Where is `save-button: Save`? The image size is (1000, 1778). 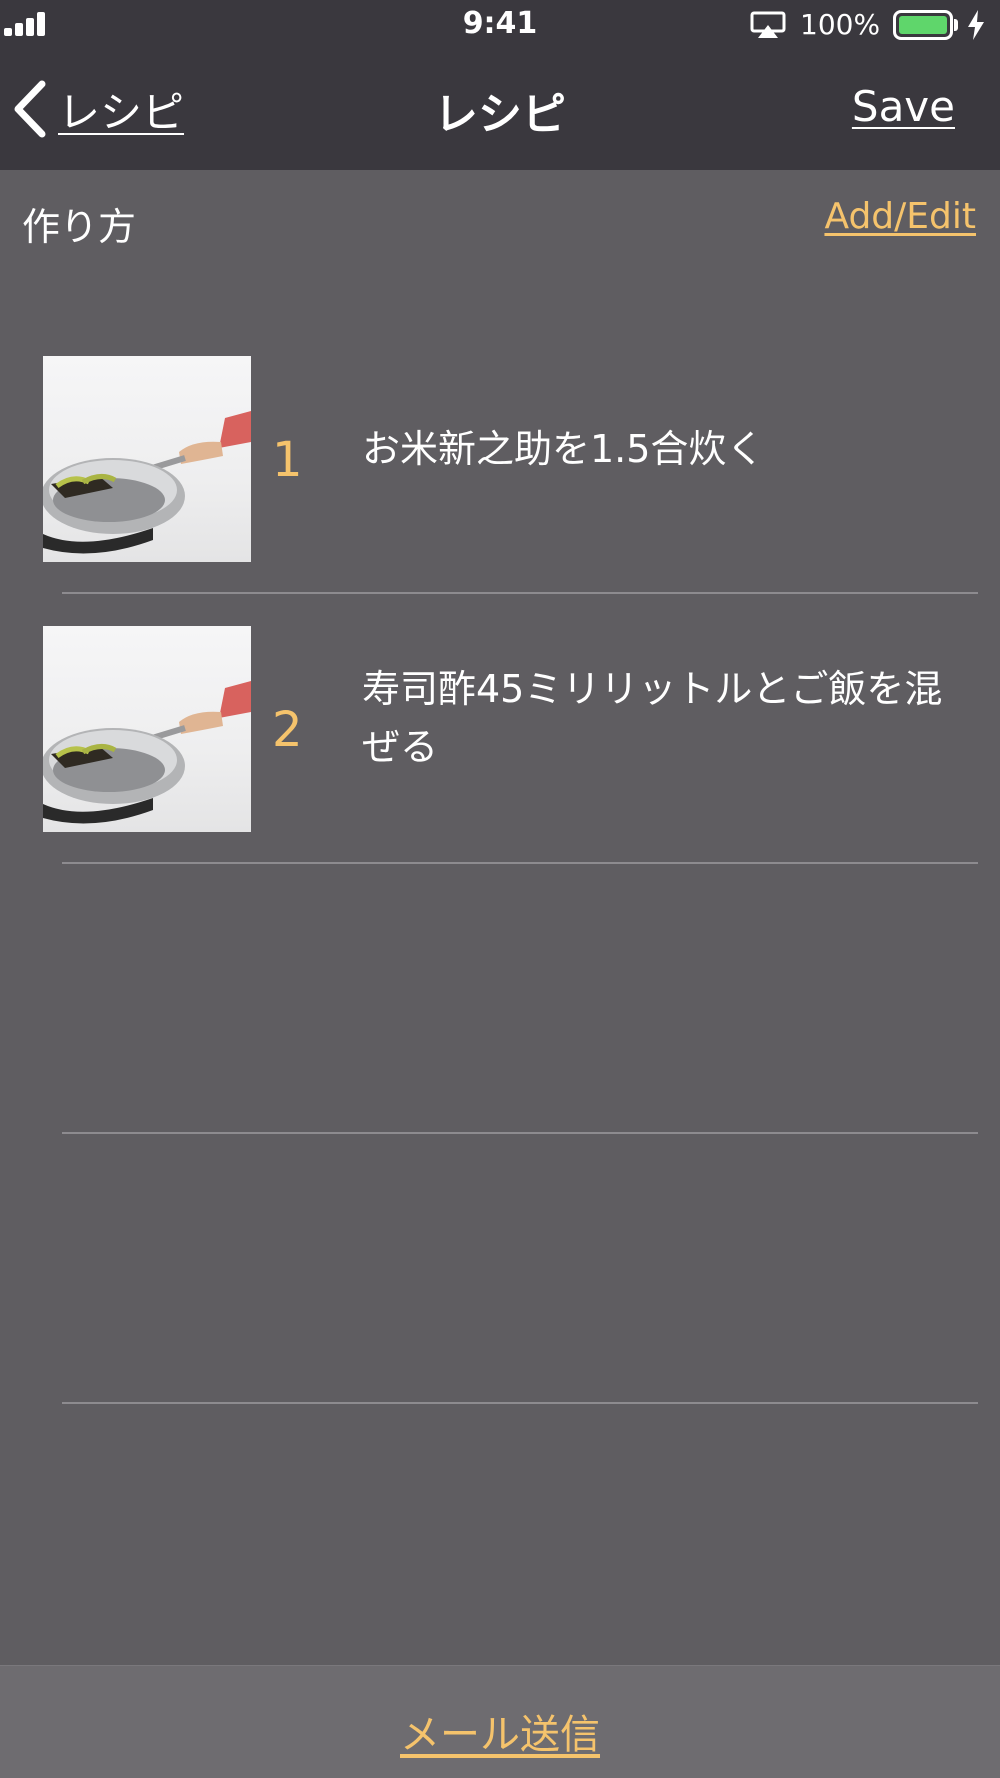 save-button: Save is located at coordinates (903, 106).